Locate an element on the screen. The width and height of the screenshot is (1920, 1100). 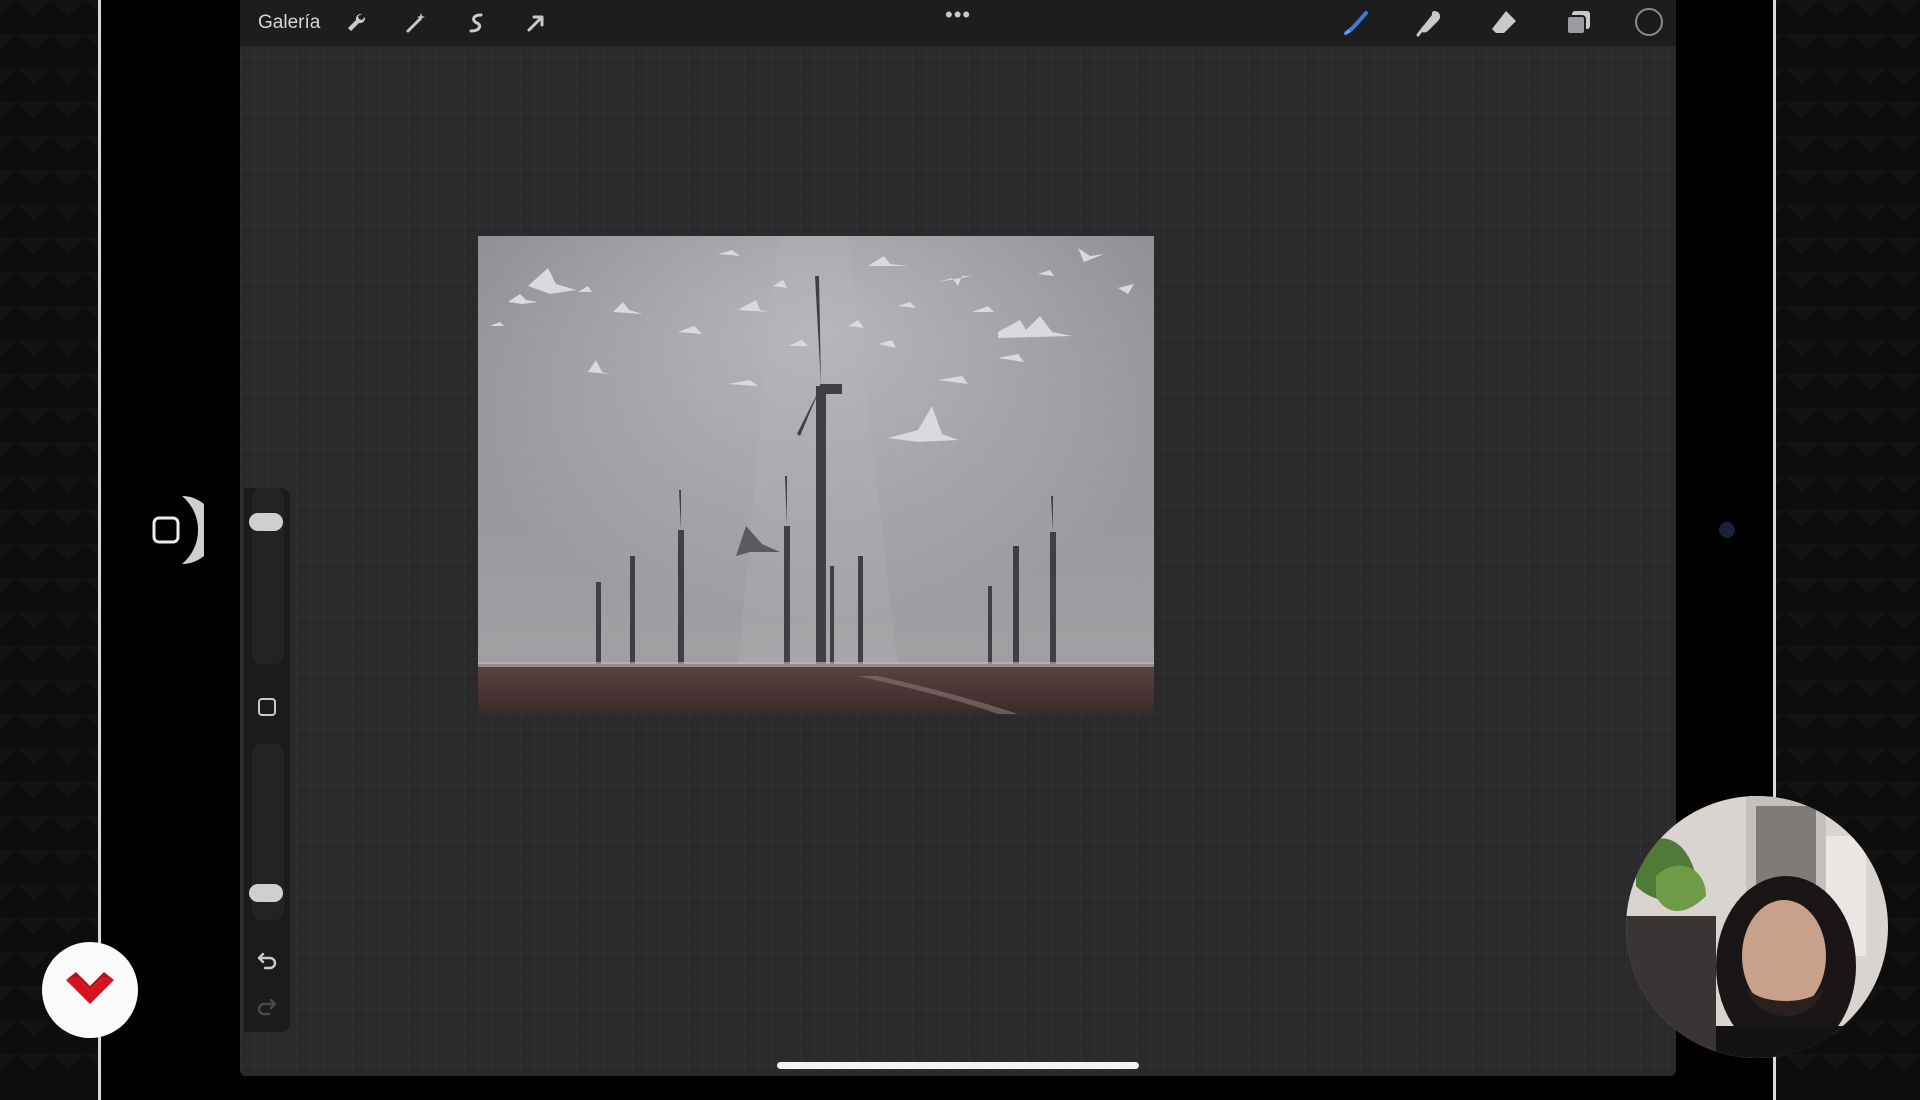
opacity-slider-thumb is located at coordinates (266, 892).